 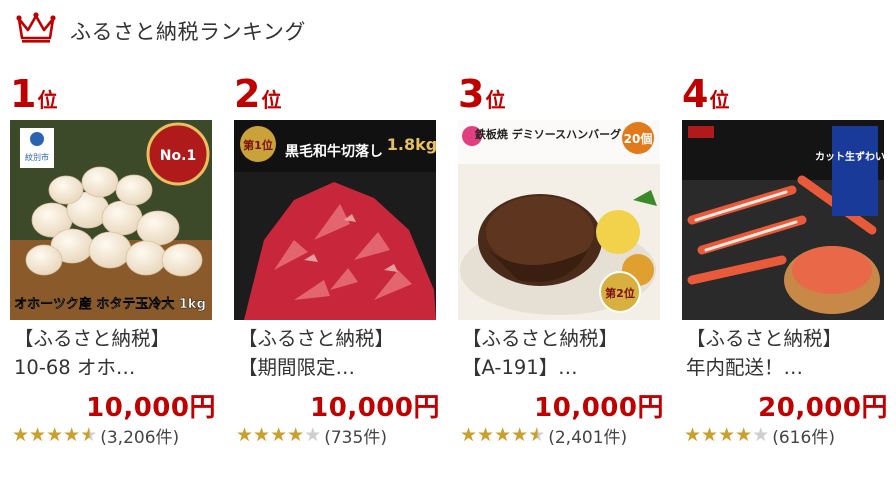 I want to click on svg-text: 黒毛和牛切落し, so click(x=334, y=151).